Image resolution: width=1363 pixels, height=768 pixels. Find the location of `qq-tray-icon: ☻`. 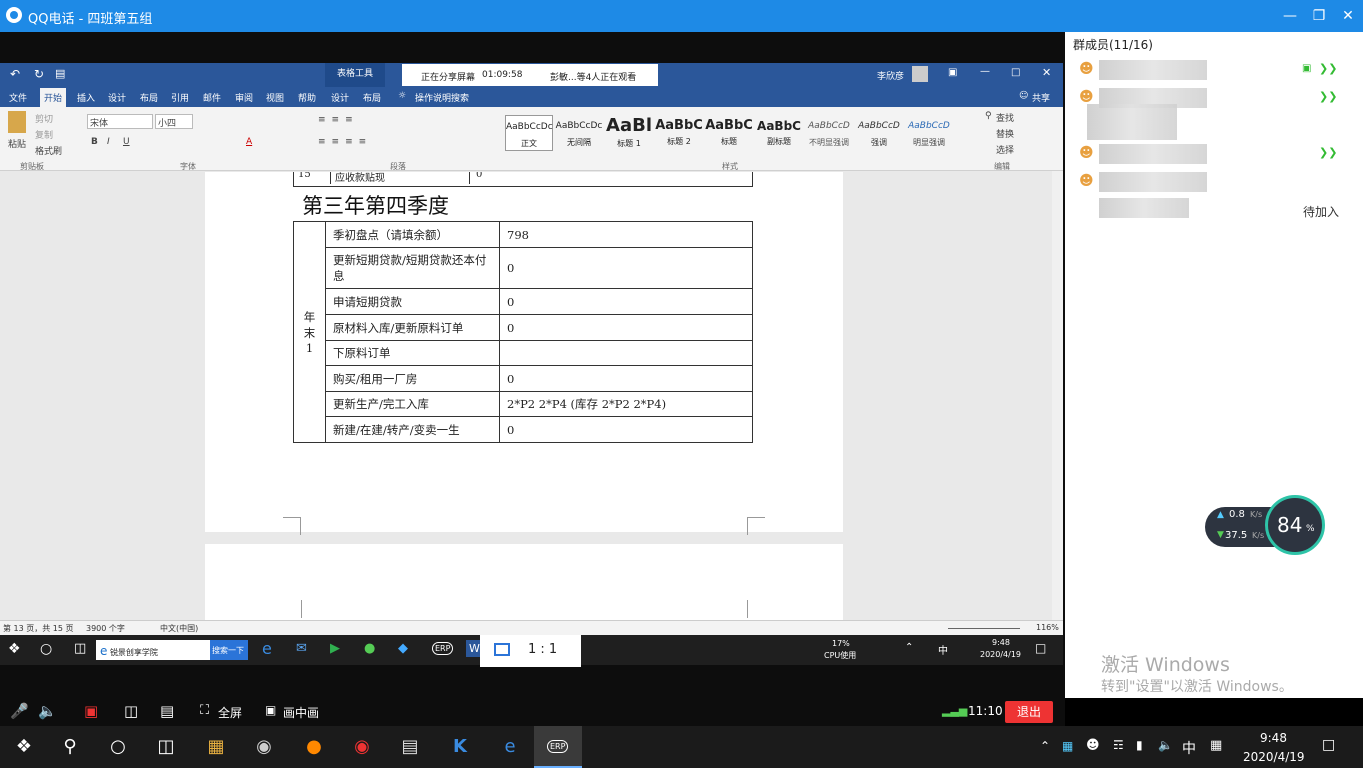

qq-tray-icon: ☻ is located at coordinates (1093, 745).